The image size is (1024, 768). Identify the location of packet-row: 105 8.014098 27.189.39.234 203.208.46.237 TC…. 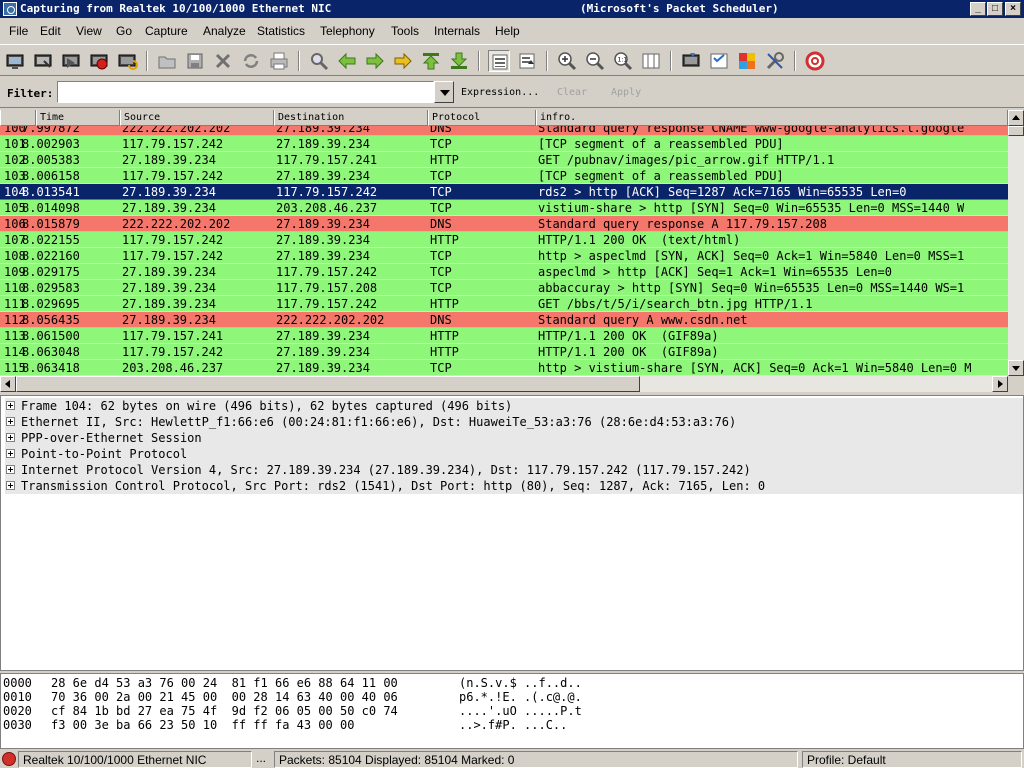
(504, 208).